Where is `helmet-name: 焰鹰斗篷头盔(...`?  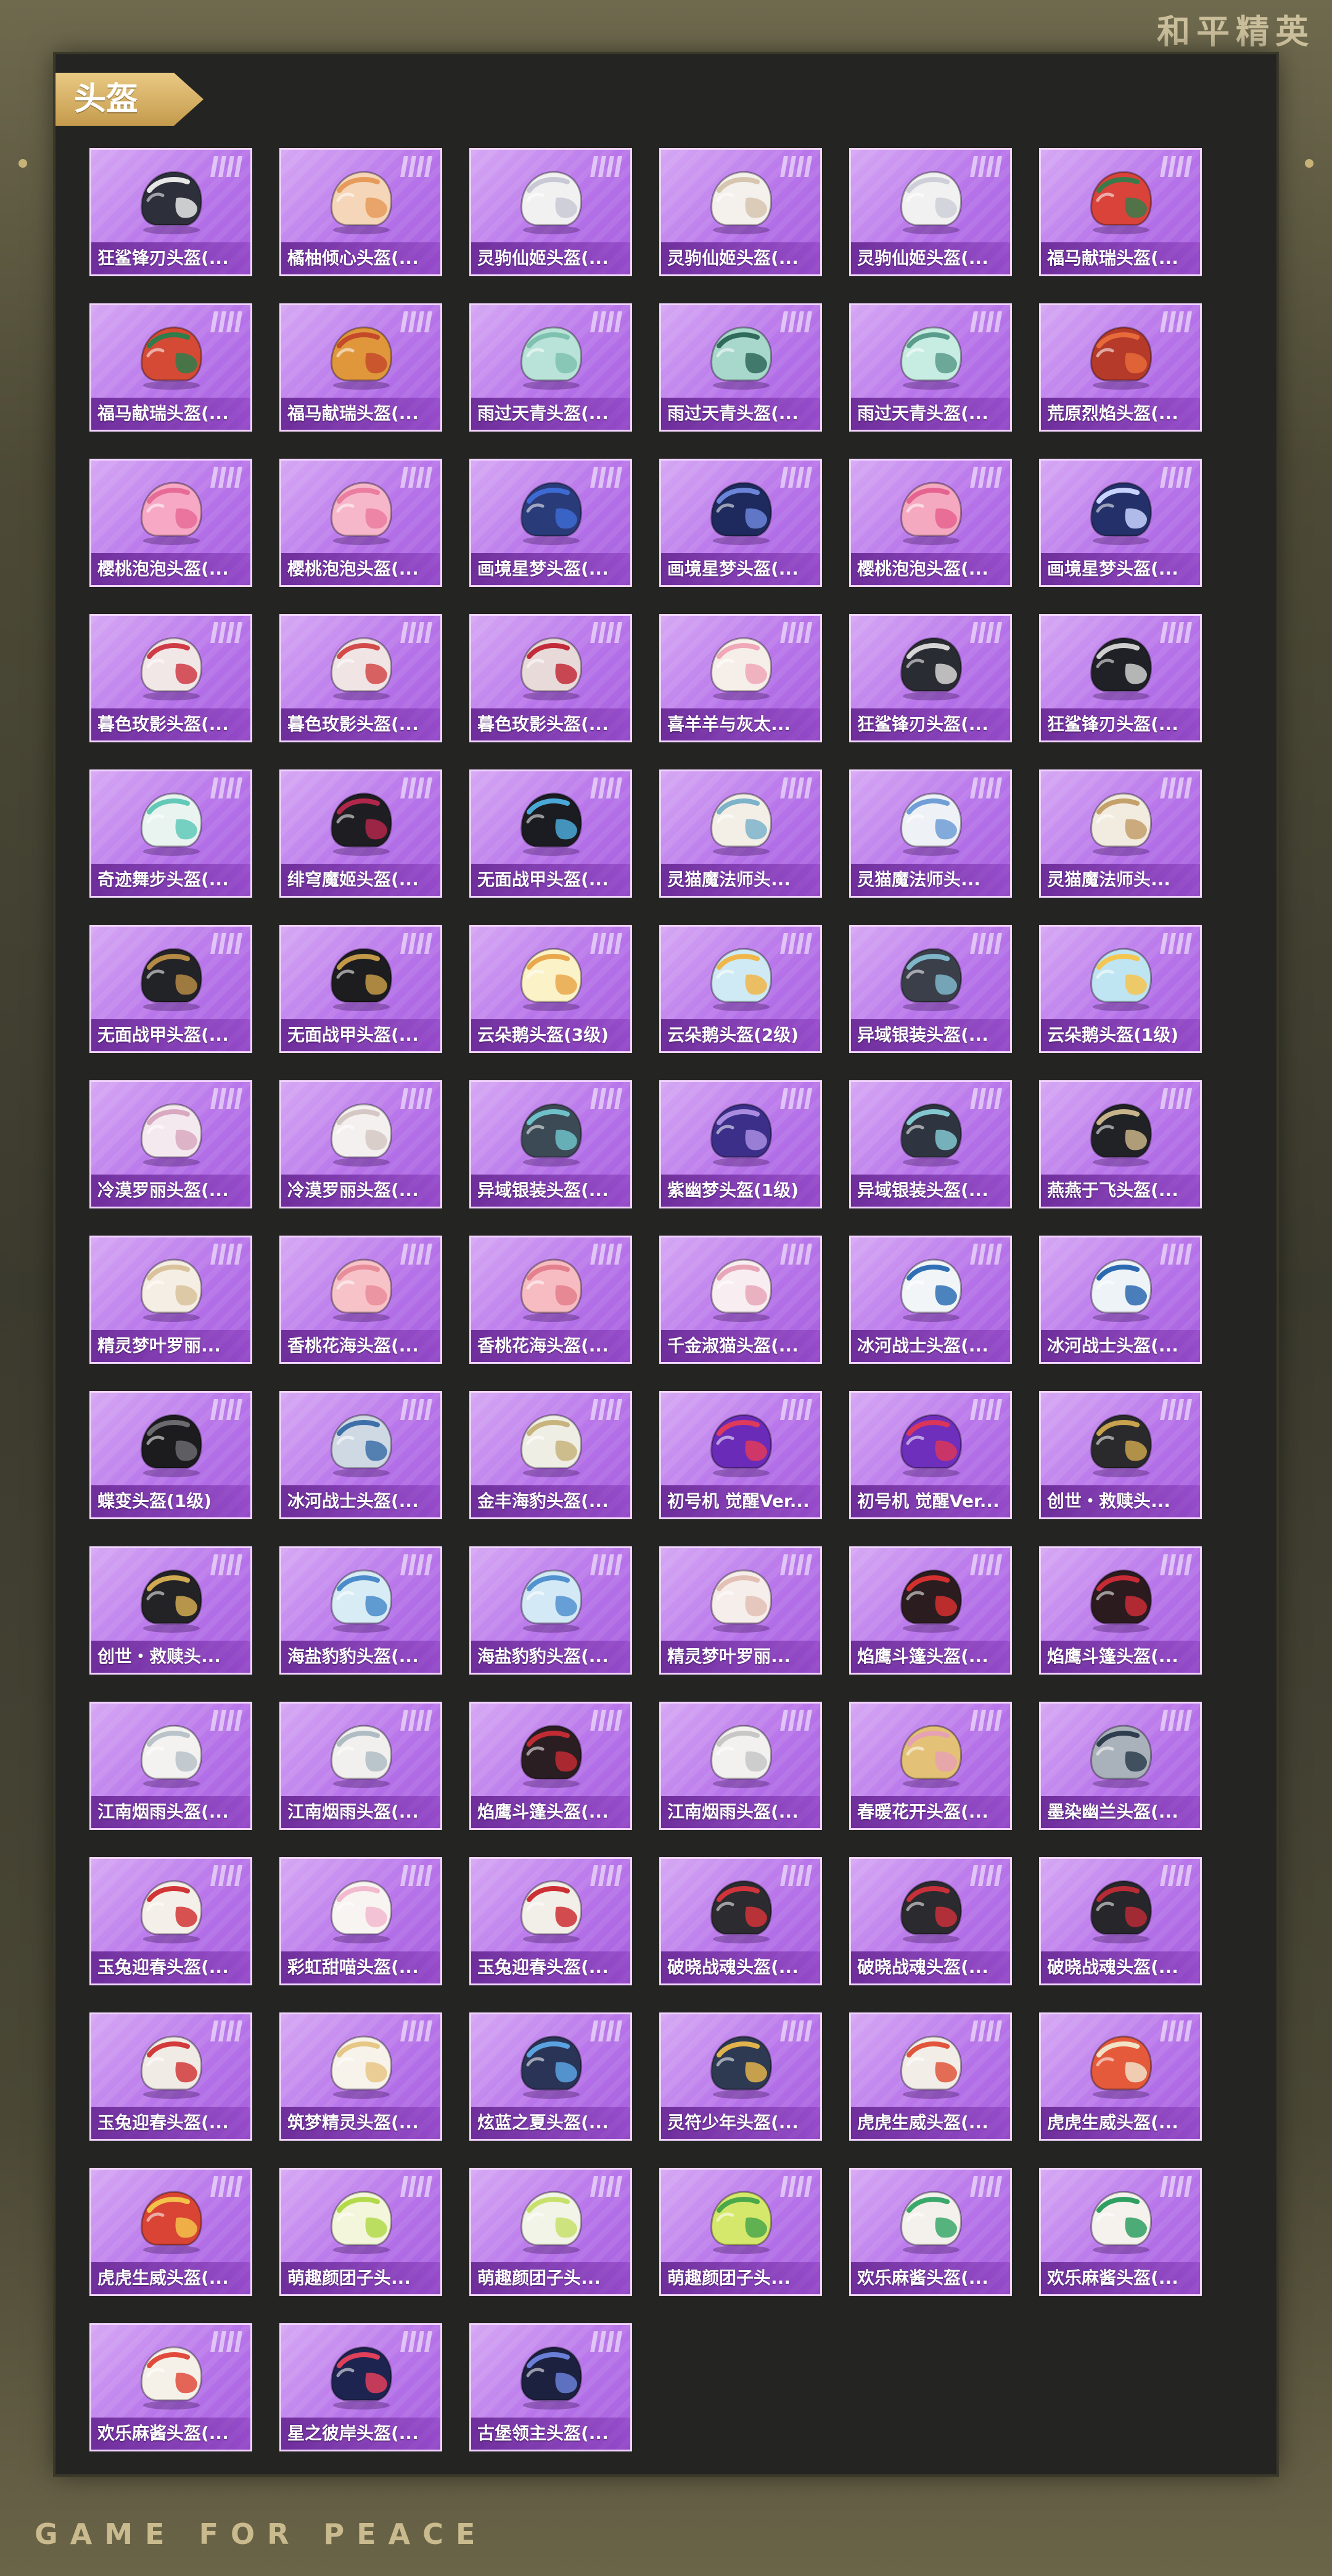
helmet-name: 焰鹰斗篷头盔(... is located at coordinates (550, 1812).